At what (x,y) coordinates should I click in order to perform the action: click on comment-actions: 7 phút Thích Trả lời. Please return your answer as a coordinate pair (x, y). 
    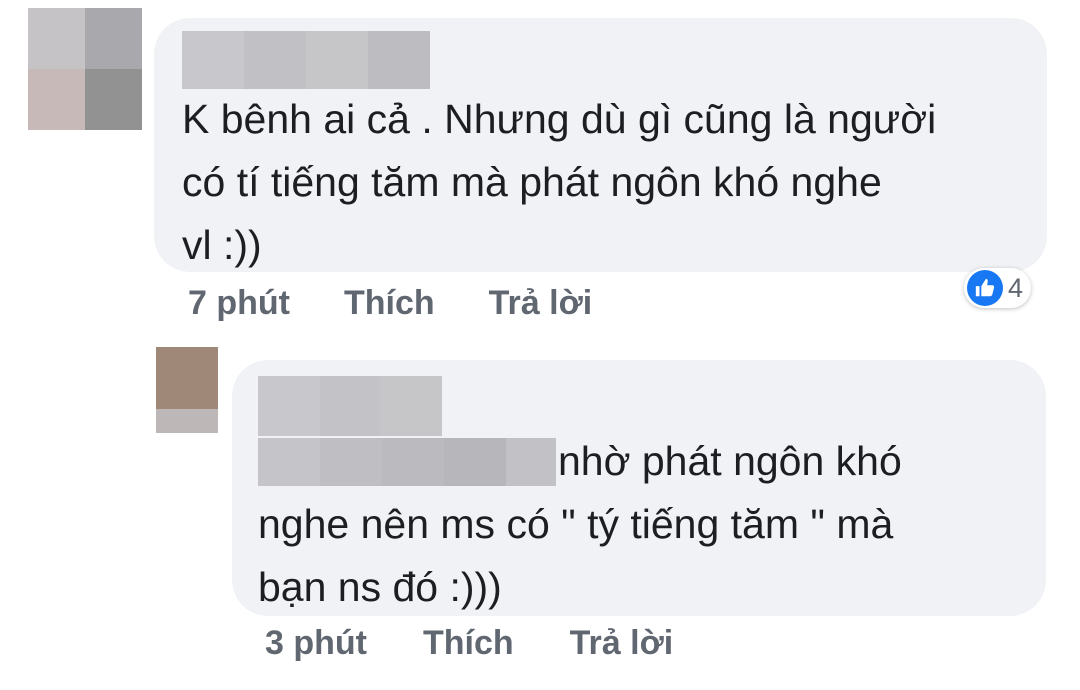
    Looking at the image, I should click on (390, 303).